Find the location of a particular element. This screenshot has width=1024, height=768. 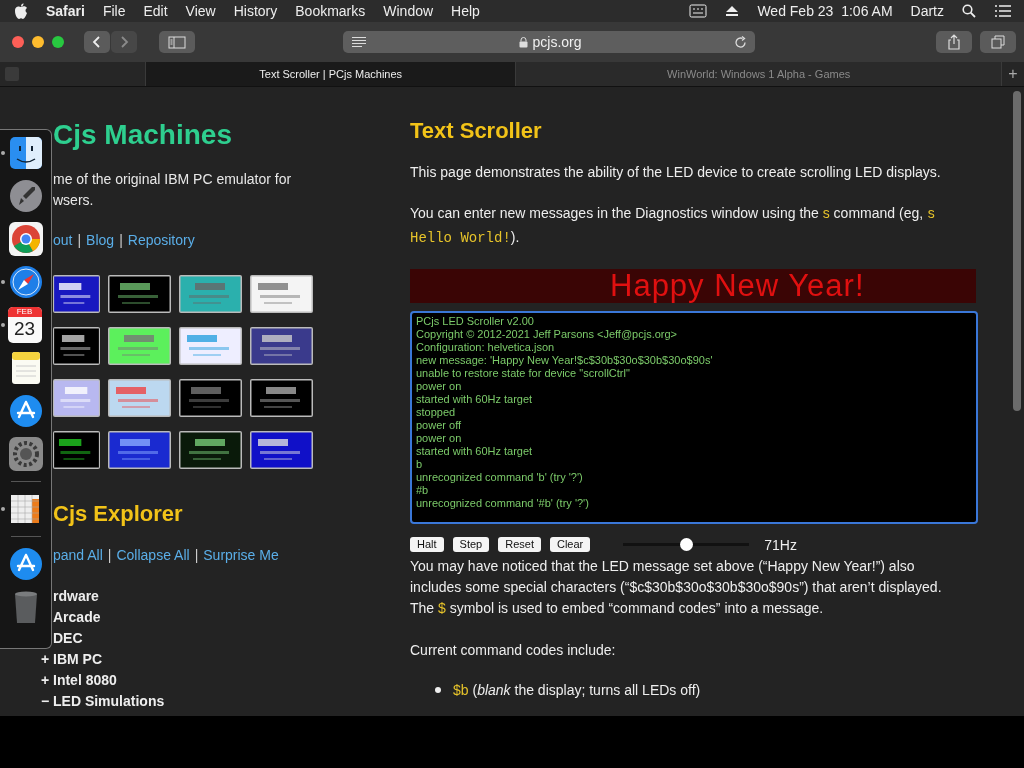

menu-icon is located at coordinates (1003, 11).